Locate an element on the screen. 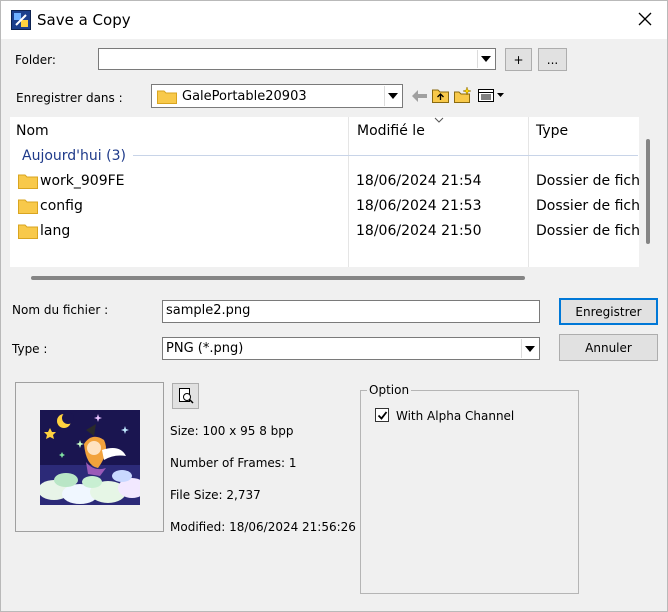  folder-combo is located at coordinates (297, 59).